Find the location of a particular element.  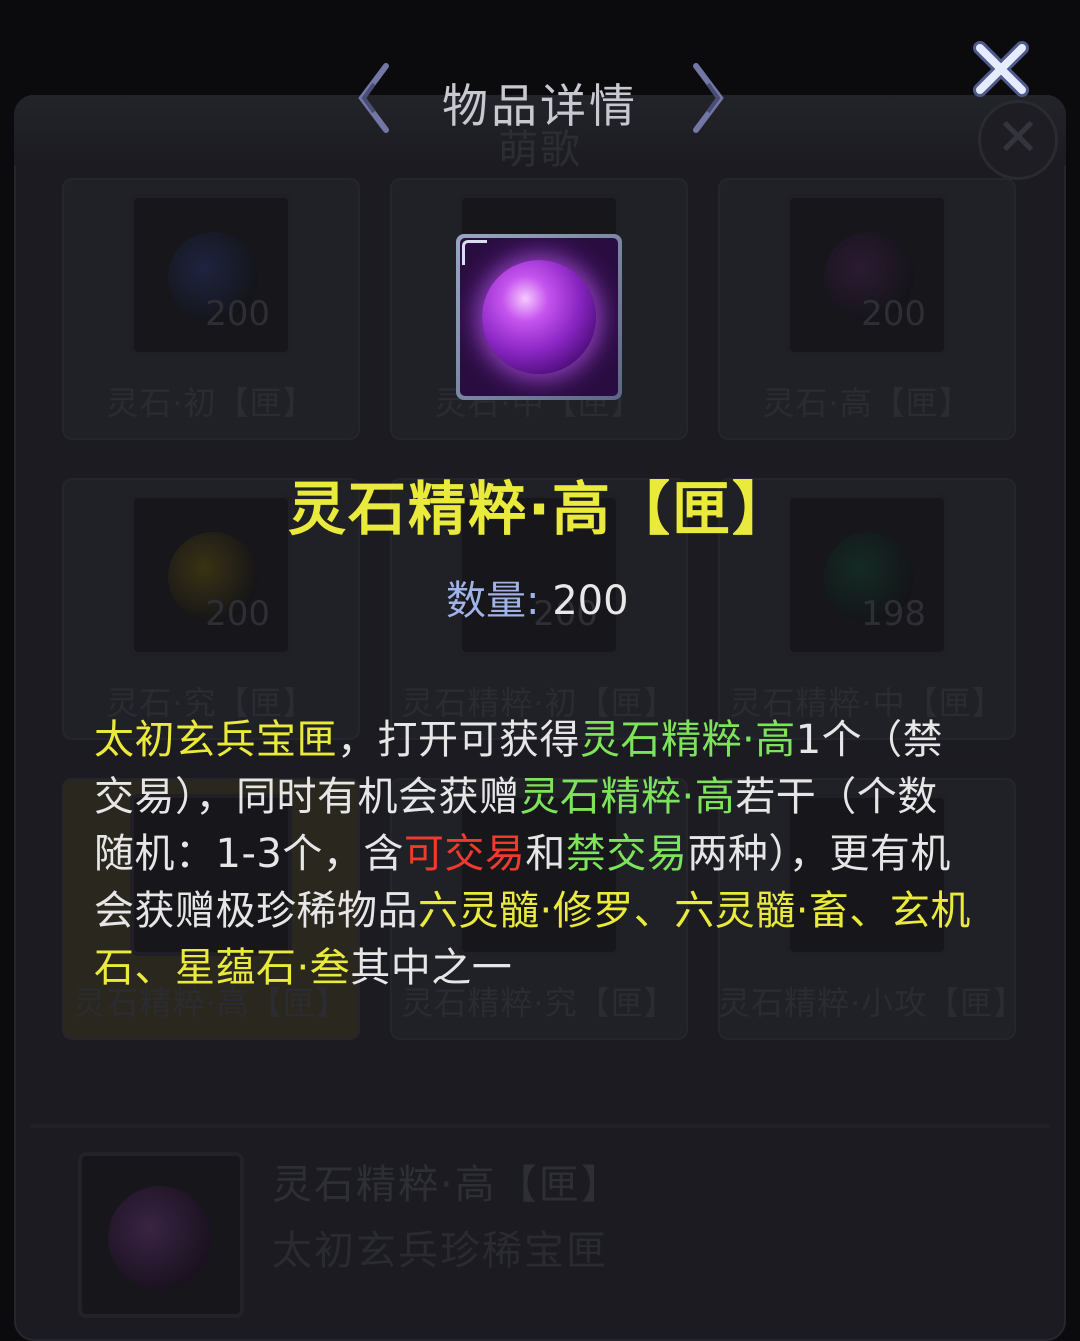

quantity-value: 200 is located at coordinates (590, 601).